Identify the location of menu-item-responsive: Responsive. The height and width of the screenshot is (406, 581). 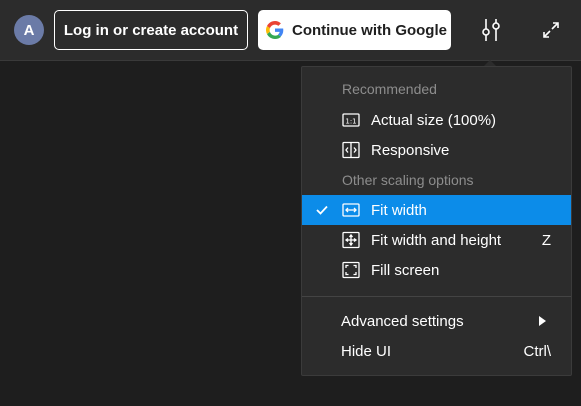
(436, 150).